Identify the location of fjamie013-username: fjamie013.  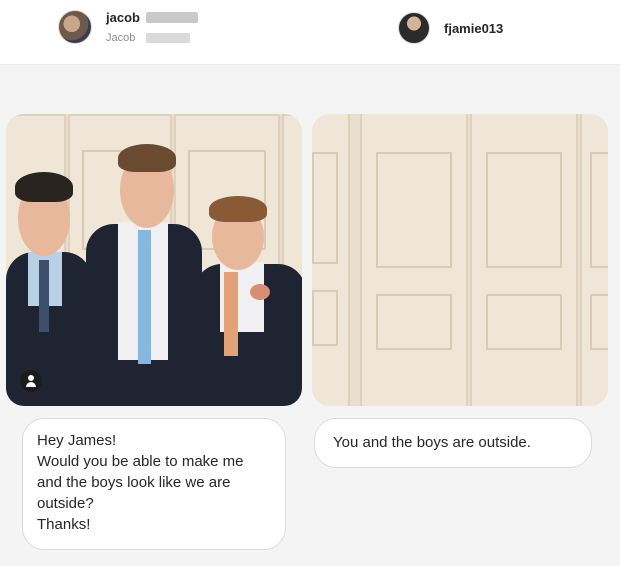
(473, 28).